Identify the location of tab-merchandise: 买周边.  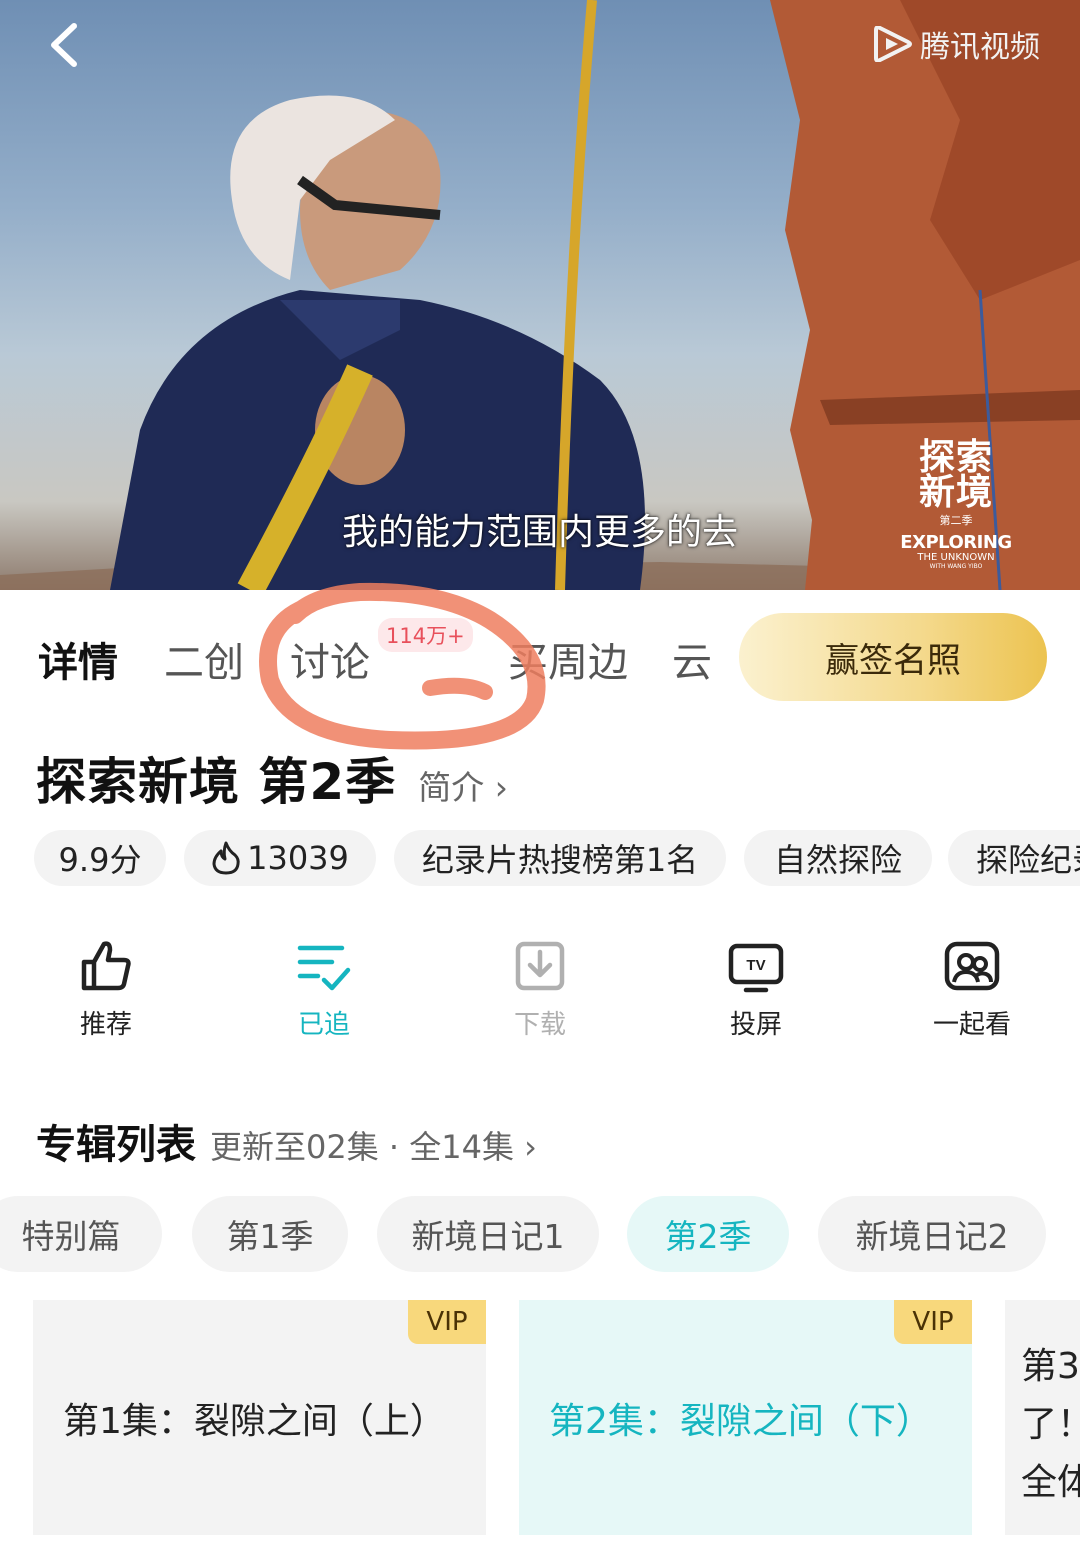
(568, 659).